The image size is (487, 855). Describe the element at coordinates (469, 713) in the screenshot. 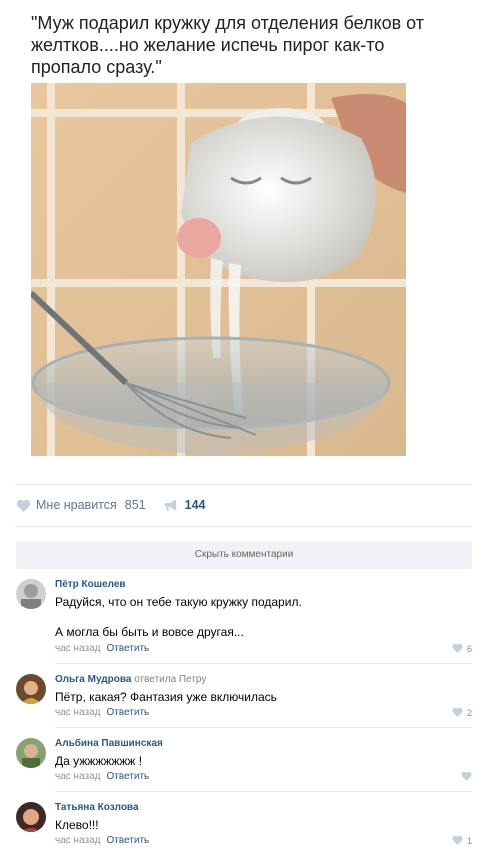

I see `comment-like-count: 2` at that location.